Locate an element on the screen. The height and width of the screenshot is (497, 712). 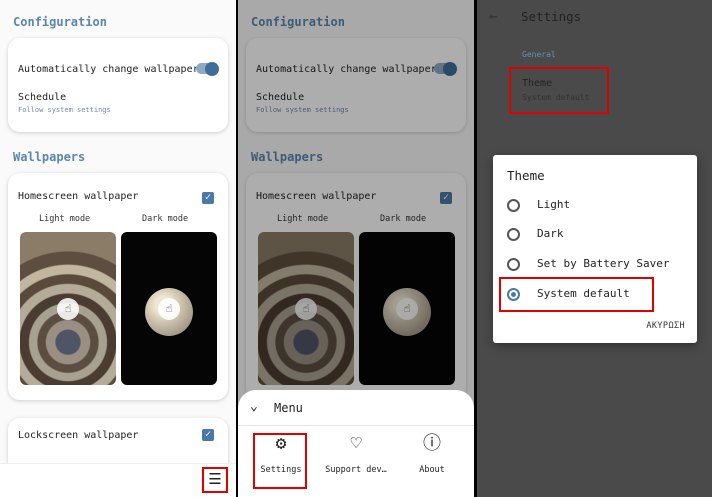
info-icon: ⓘ is located at coordinates (432, 443).